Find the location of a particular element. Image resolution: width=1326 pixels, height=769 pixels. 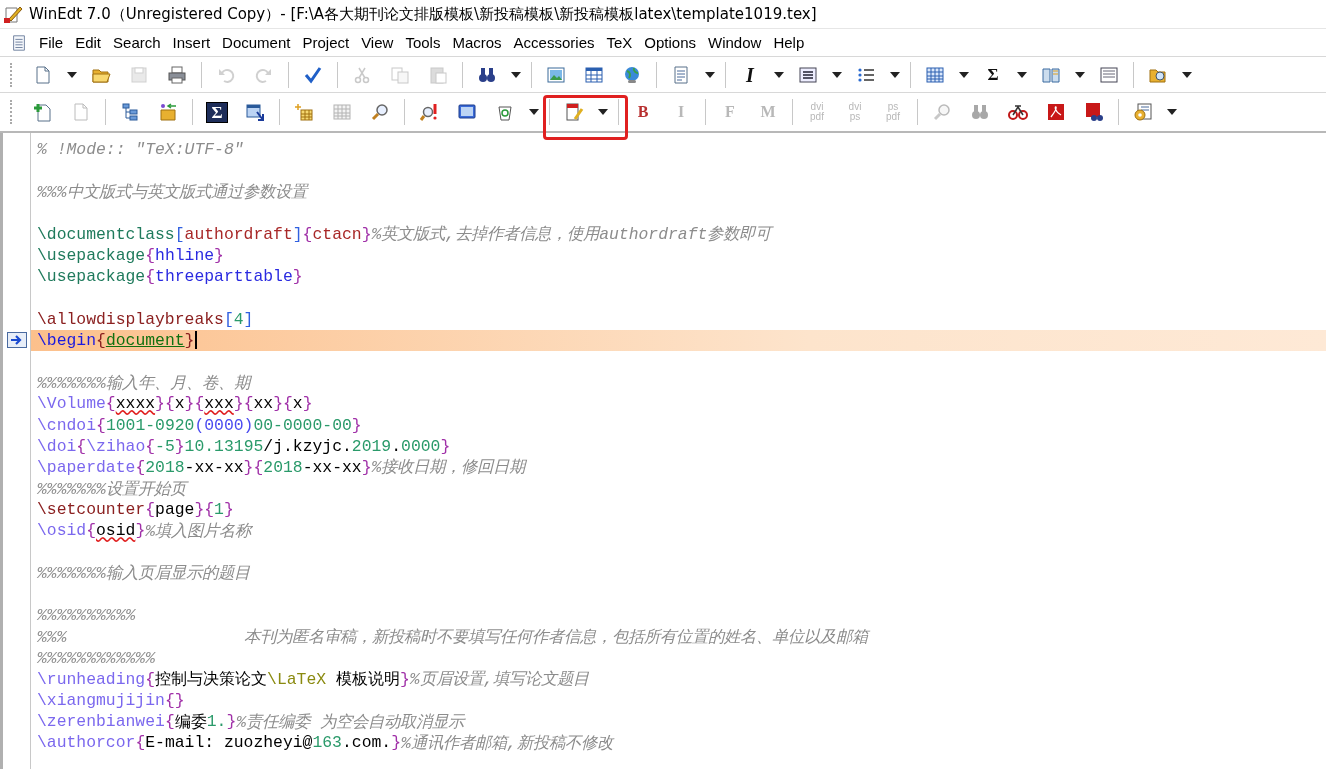

globe-icon is located at coordinates (632, 74).